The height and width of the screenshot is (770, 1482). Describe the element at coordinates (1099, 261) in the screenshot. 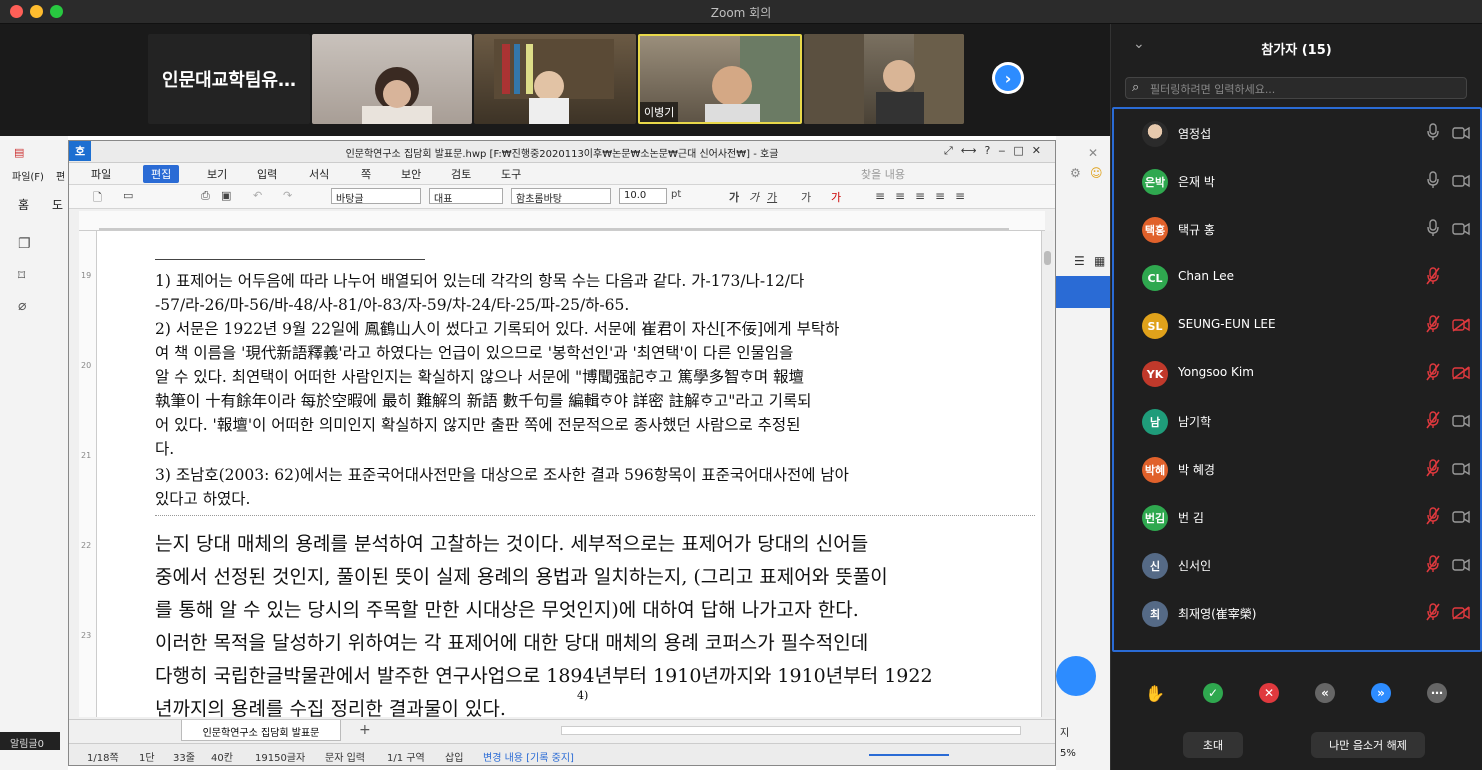

I see `grid-icon: ▦` at that location.